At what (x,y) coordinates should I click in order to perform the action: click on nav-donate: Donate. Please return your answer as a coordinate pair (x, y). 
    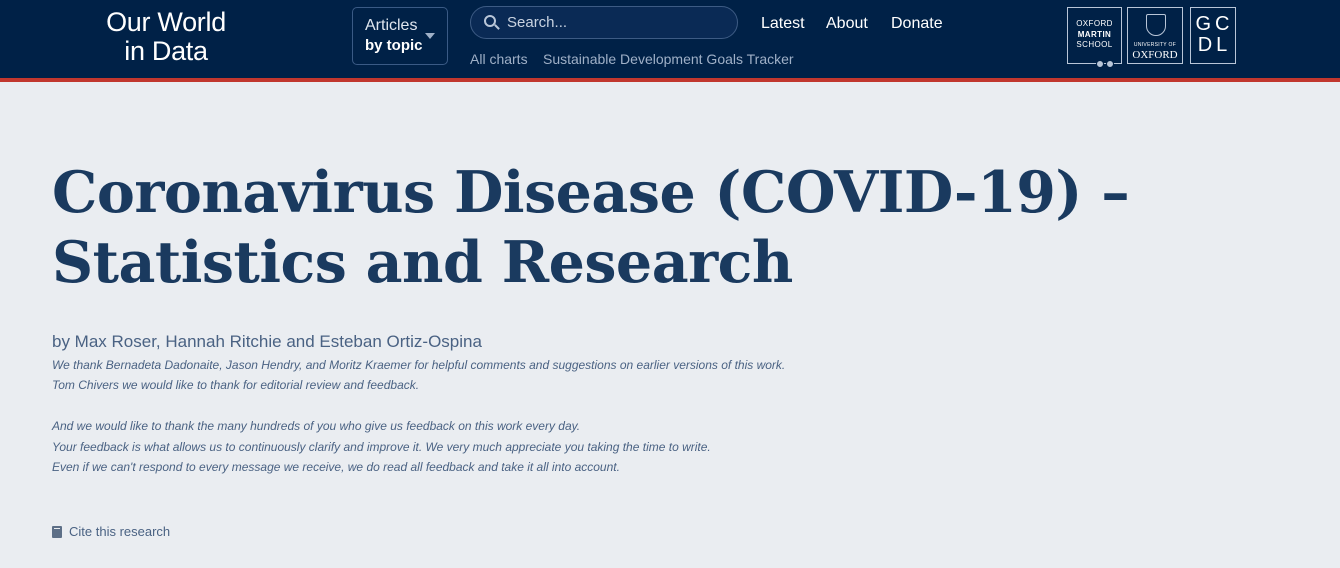
    Looking at the image, I should click on (917, 24).